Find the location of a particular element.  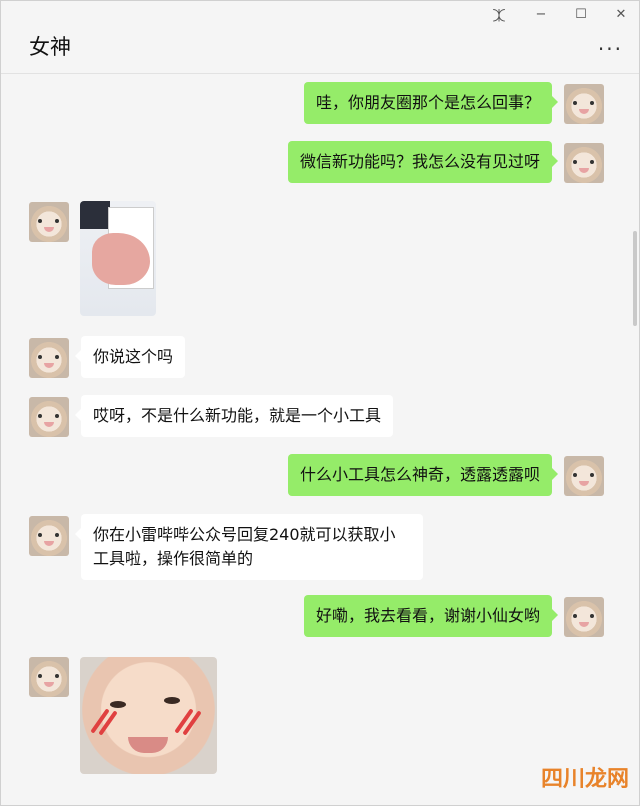

chat-title: 女神 is located at coordinates (50, 47).